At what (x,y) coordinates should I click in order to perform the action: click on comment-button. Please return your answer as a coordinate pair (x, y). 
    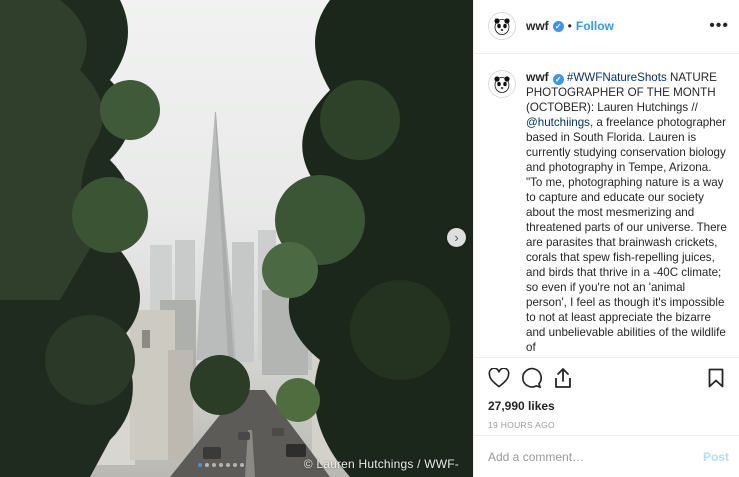
    Looking at the image, I should click on (531, 378).